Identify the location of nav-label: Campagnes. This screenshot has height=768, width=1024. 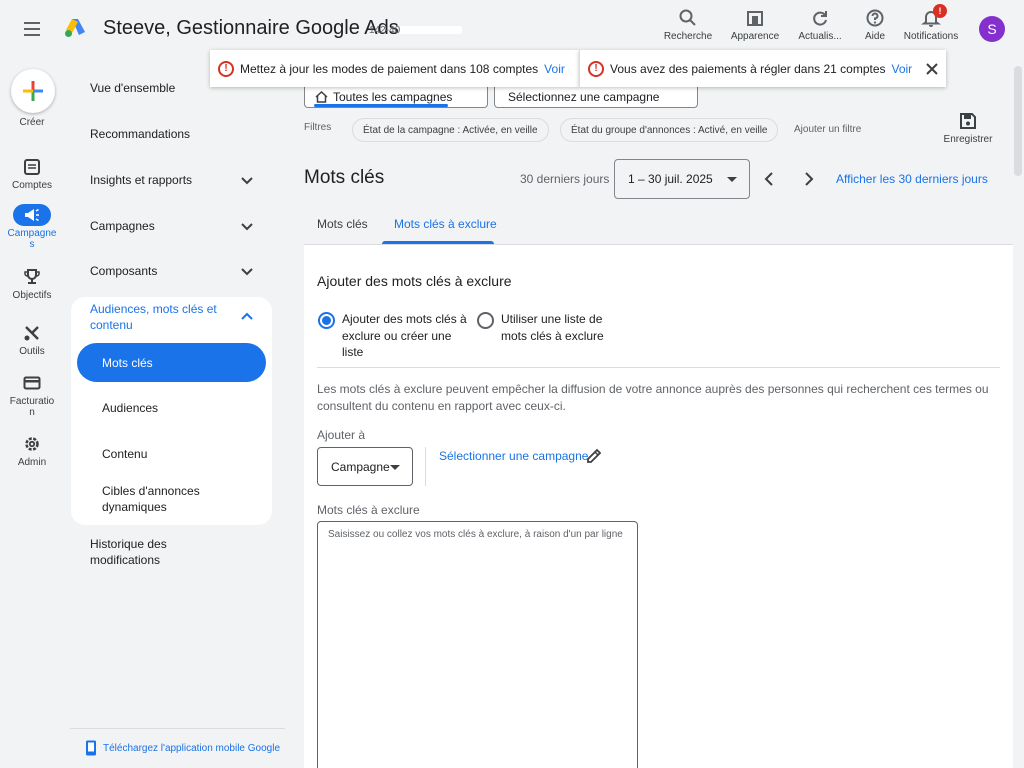
(122, 226).